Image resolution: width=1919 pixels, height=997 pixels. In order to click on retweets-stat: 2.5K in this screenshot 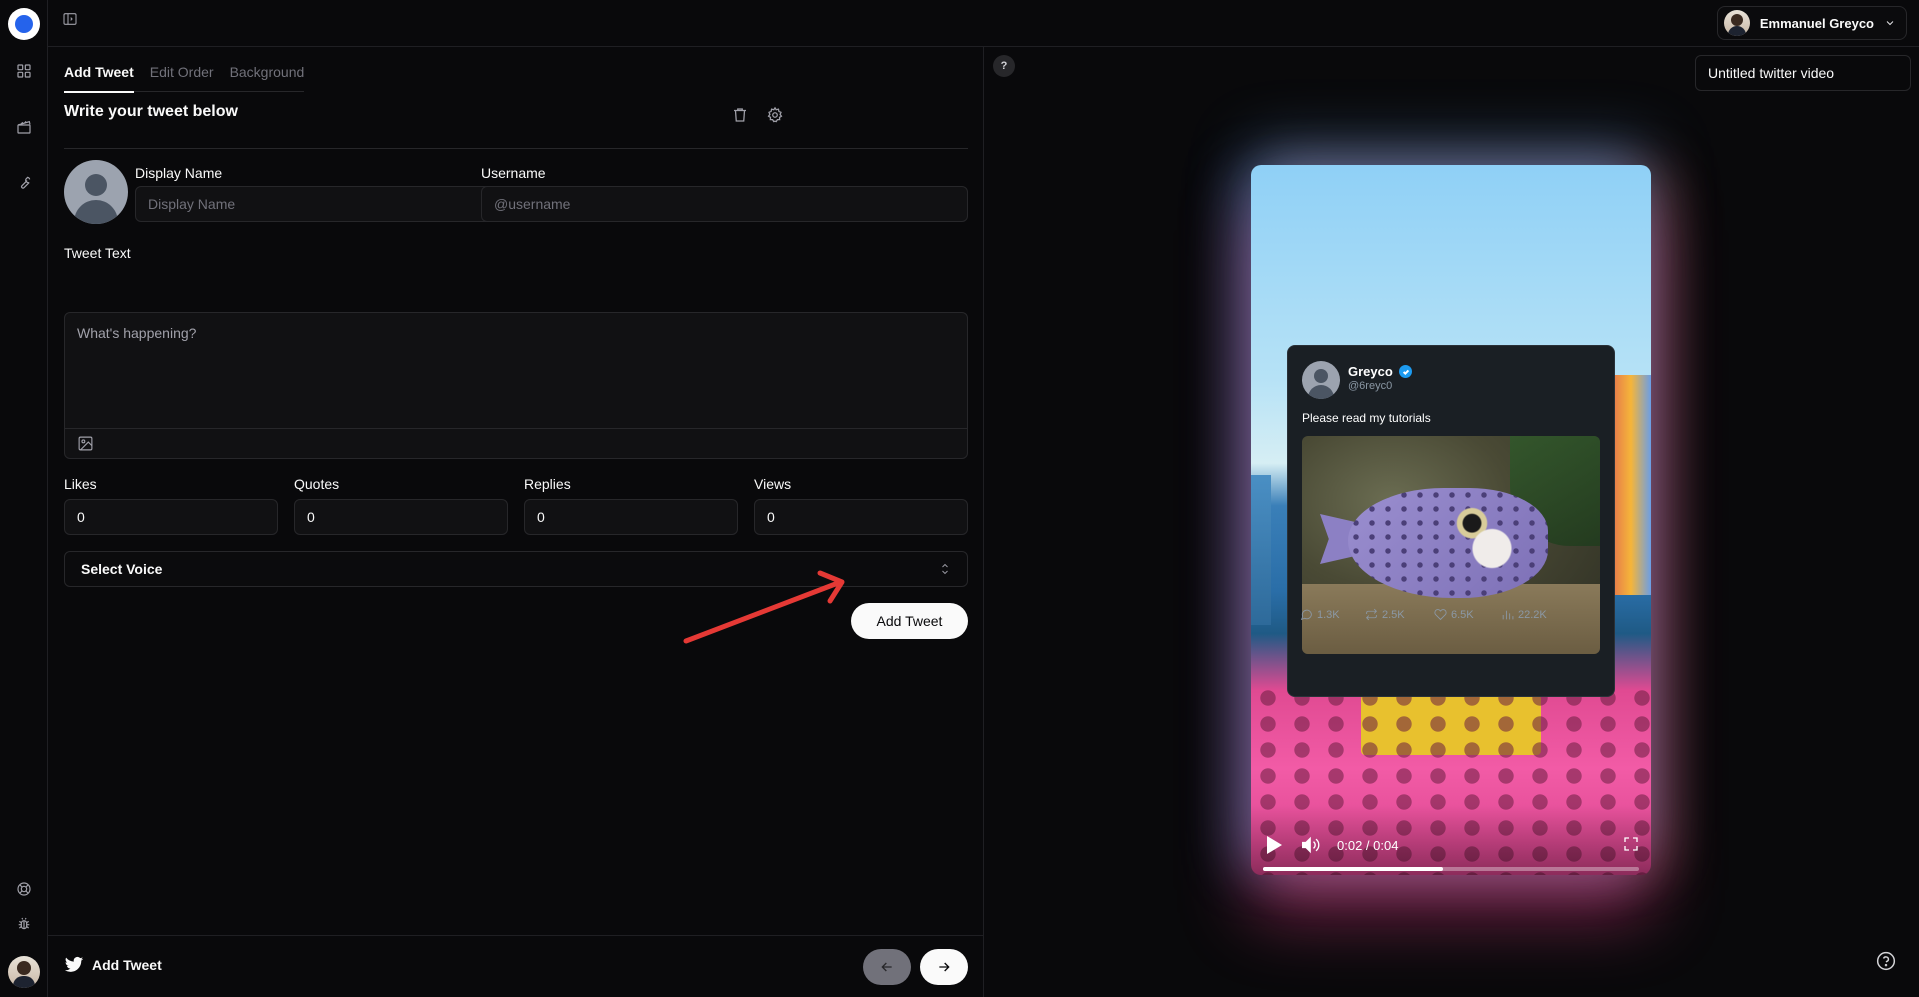, I will do `click(1385, 614)`.